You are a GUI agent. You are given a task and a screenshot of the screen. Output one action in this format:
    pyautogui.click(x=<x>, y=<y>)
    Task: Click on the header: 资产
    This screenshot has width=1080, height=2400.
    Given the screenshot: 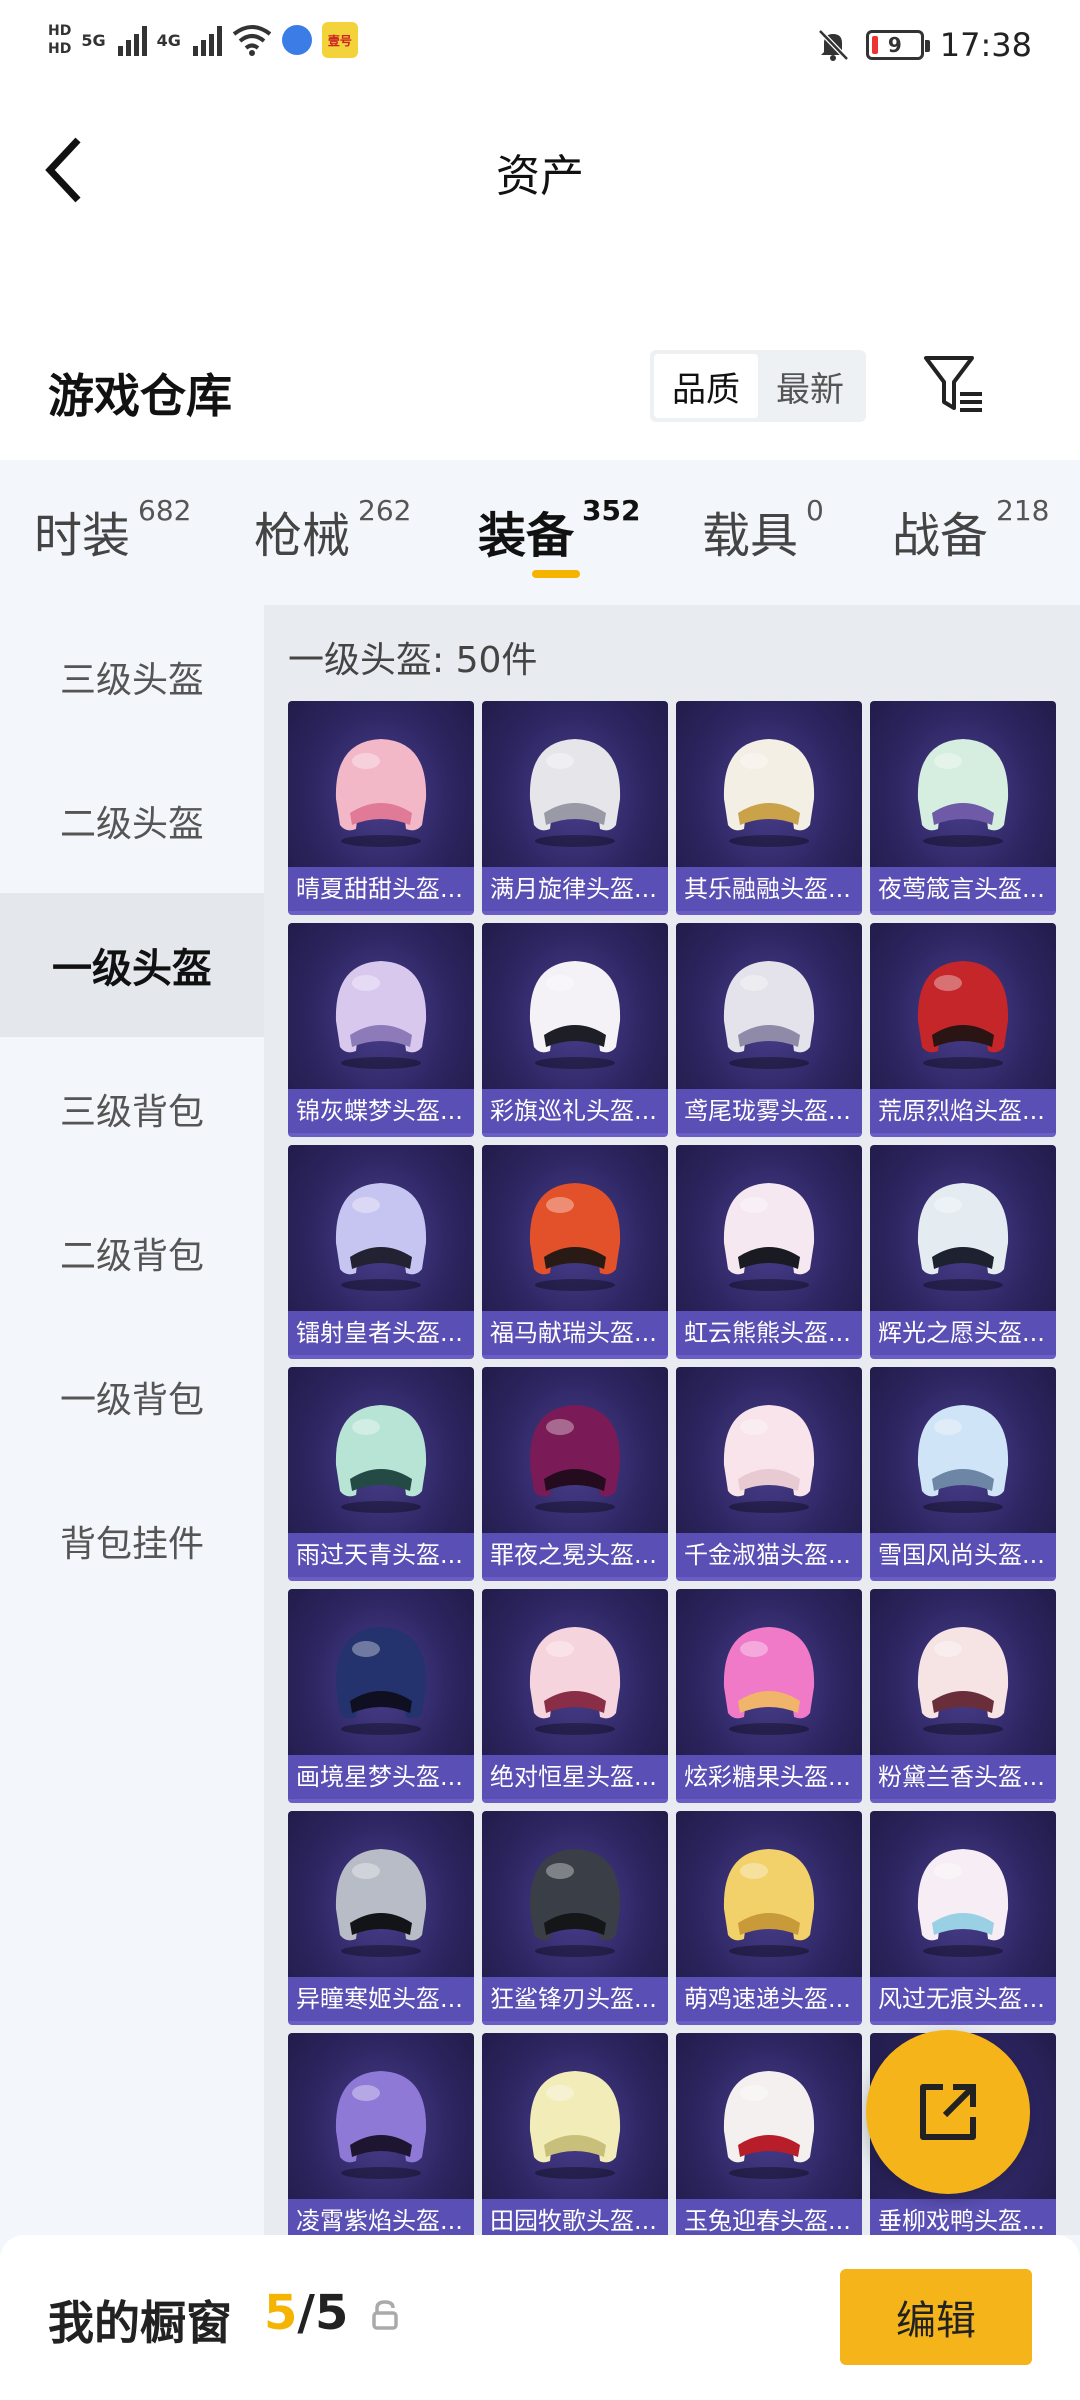 What is the action you would take?
    pyautogui.click(x=540, y=220)
    